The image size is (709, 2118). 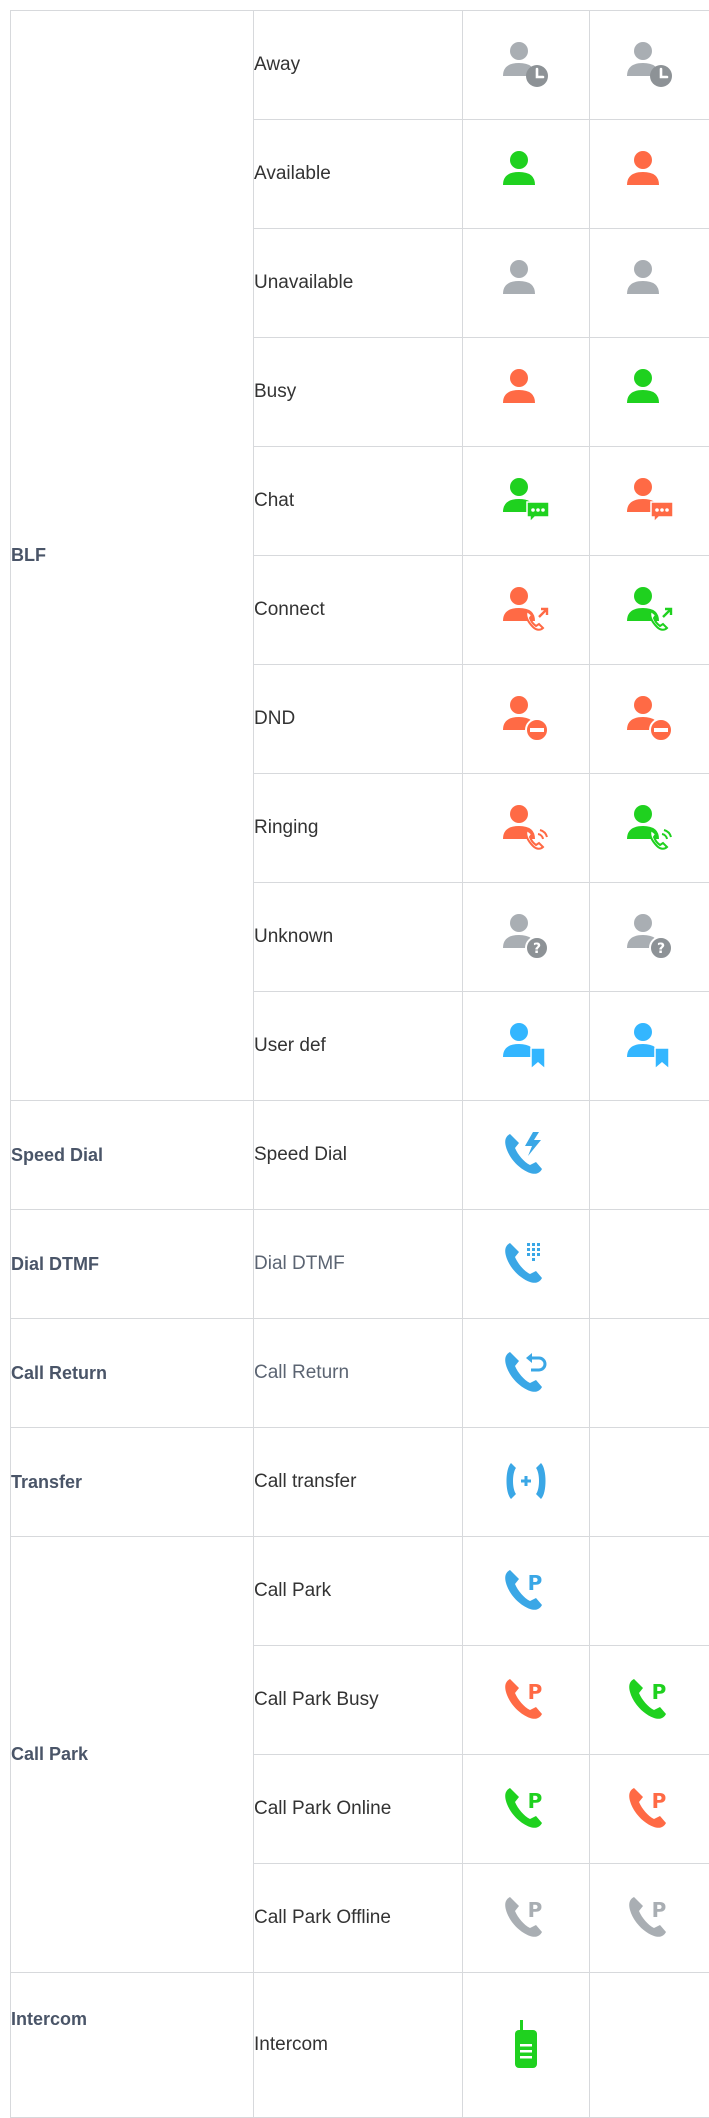 I want to click on table-row: Call Park Call Park P, so click(x=360, y=1591).